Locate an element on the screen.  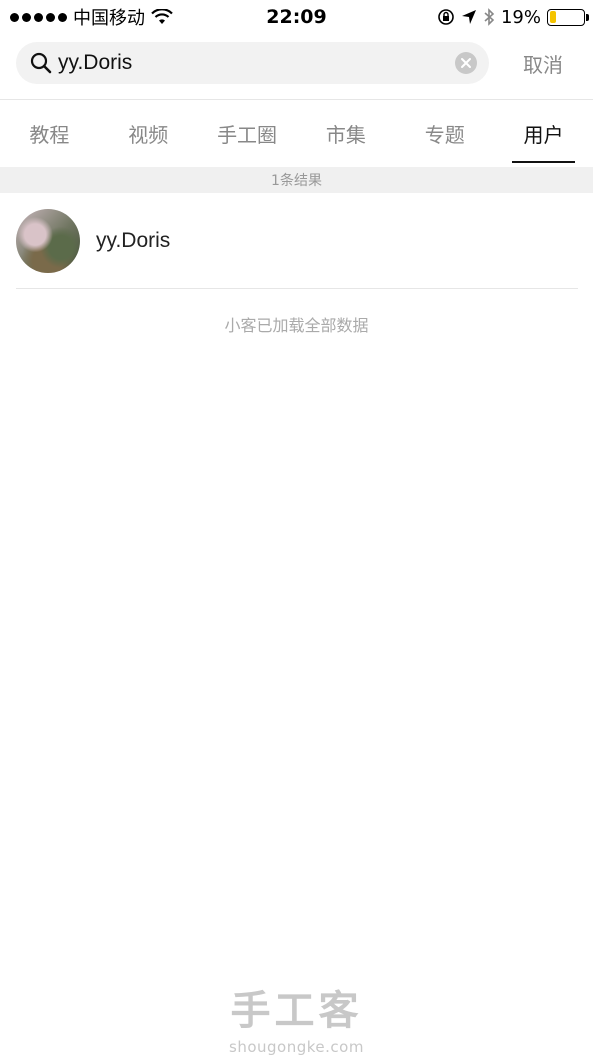
watermark-title: 手工客 is located at coordinates (296, 1011).